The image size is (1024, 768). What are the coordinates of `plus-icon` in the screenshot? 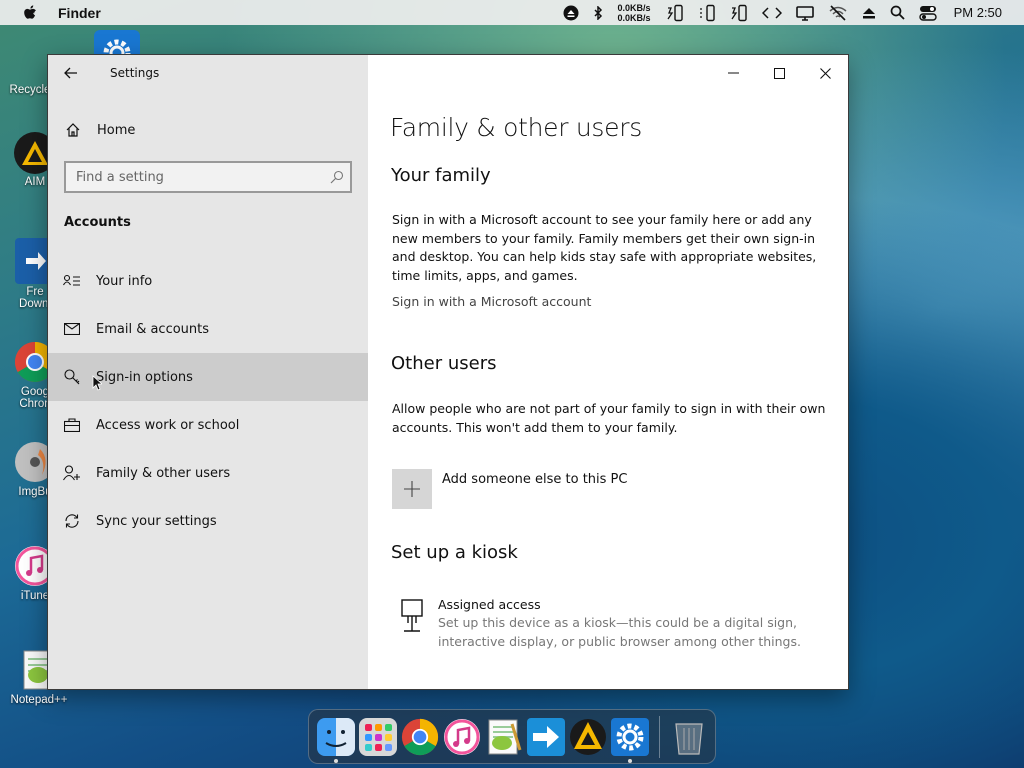 It's located at (412, 489).